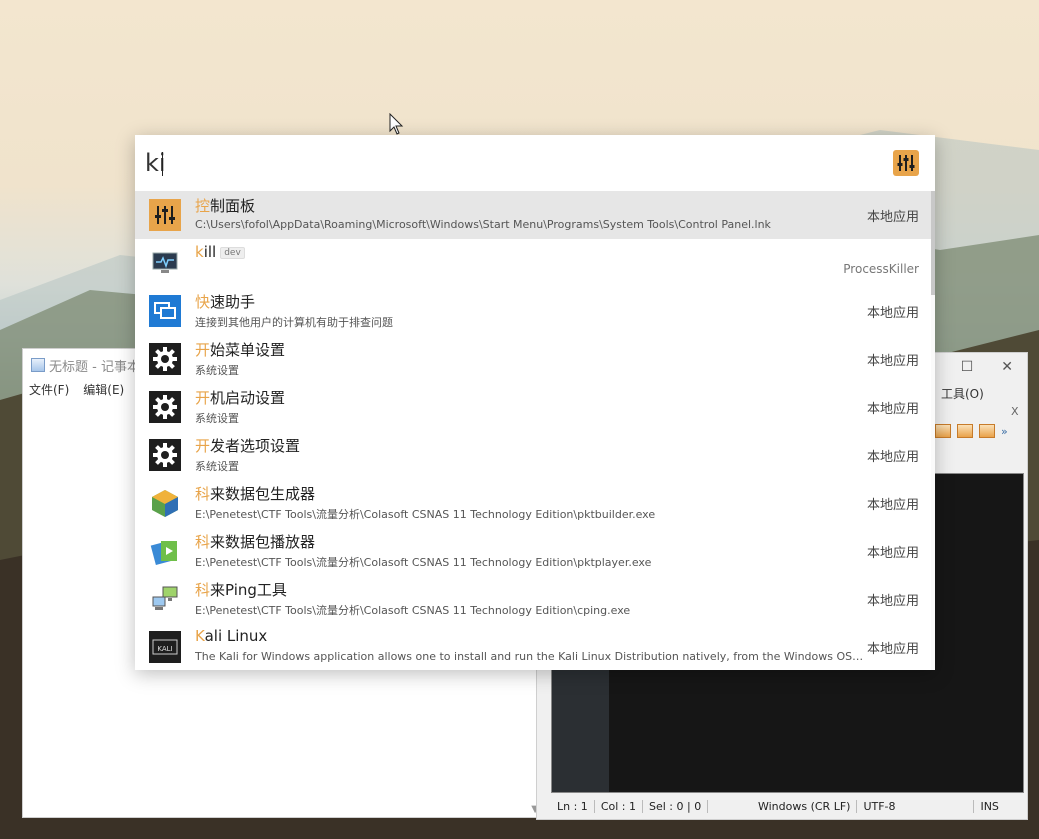 Image resolution: width=1039 pixels, height=839 pixels. Describe the element at coordinates (232, 252) in the screenshot. I see `result-tag-badge: dev` at that location.